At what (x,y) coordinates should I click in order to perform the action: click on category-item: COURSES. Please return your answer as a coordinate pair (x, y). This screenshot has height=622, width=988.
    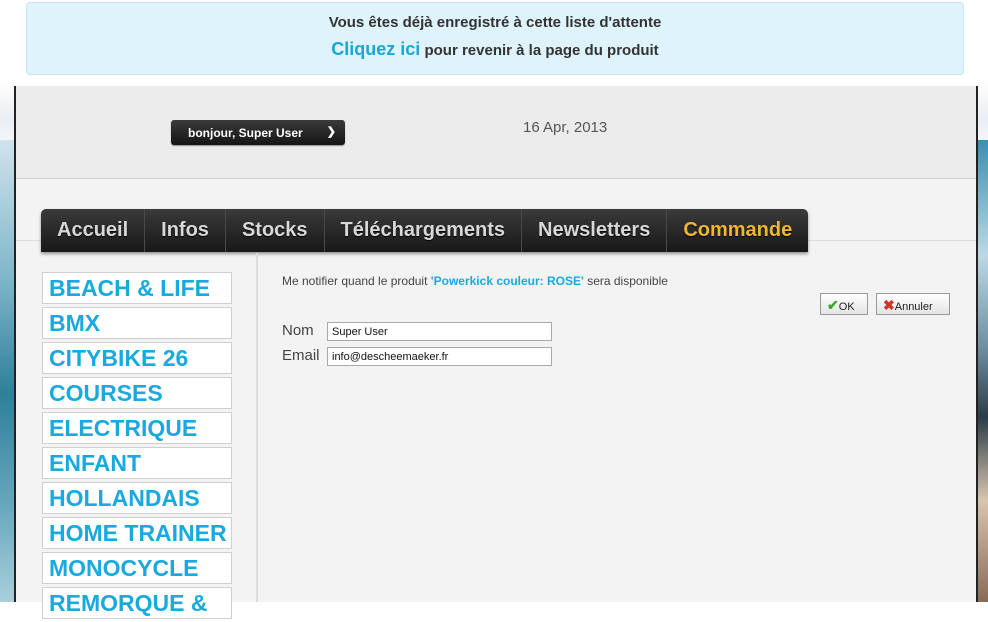
    Looking at the image, I should click on (137, 393).